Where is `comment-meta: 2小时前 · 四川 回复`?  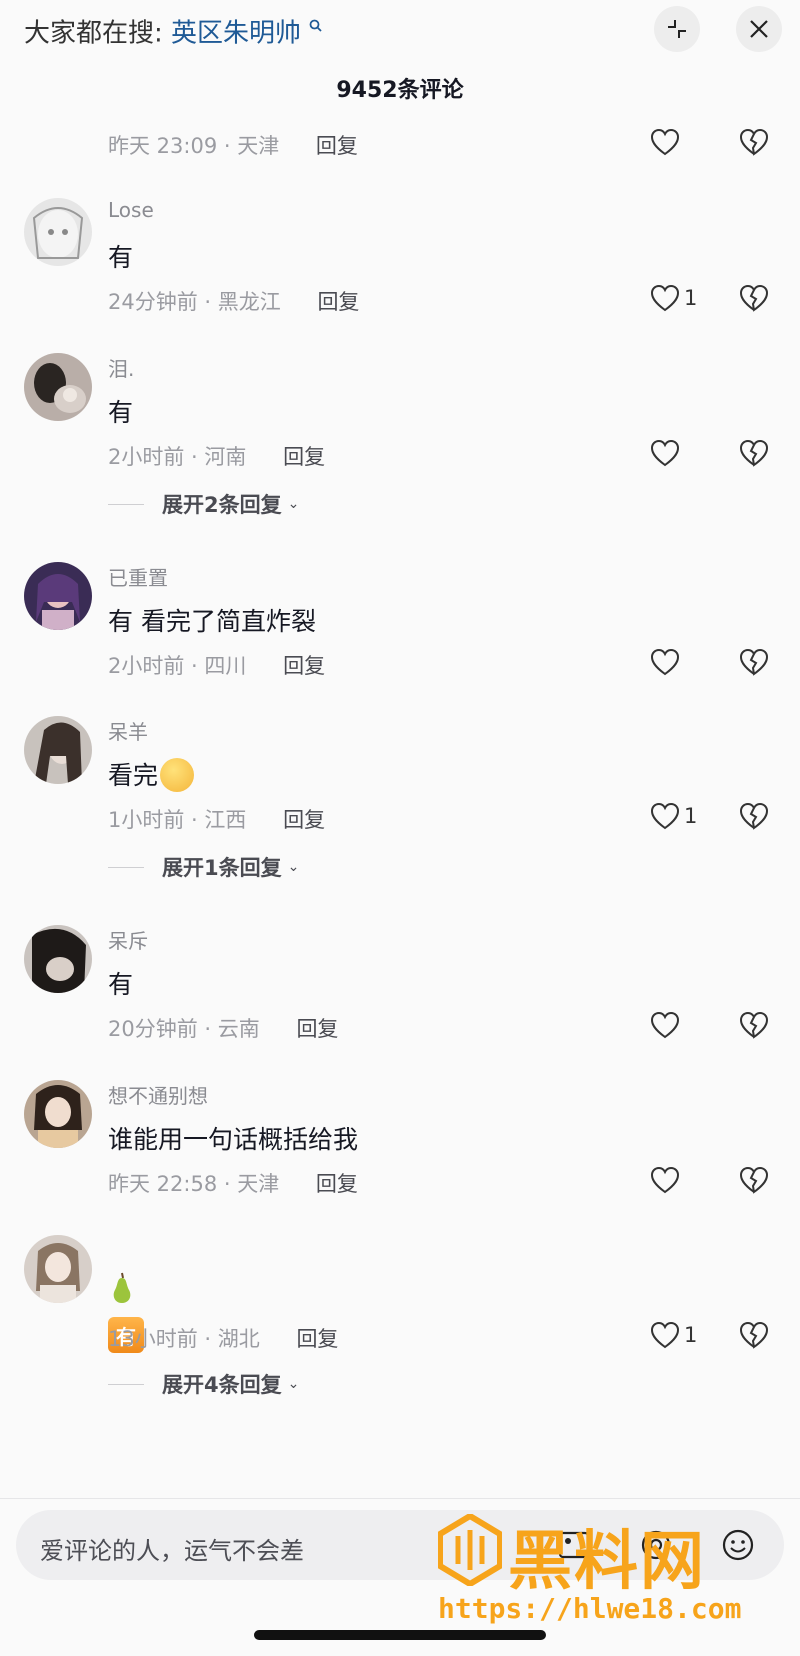
comment-meta: 2小时前 · 四川 回复 is located at coordinates (216, 665).